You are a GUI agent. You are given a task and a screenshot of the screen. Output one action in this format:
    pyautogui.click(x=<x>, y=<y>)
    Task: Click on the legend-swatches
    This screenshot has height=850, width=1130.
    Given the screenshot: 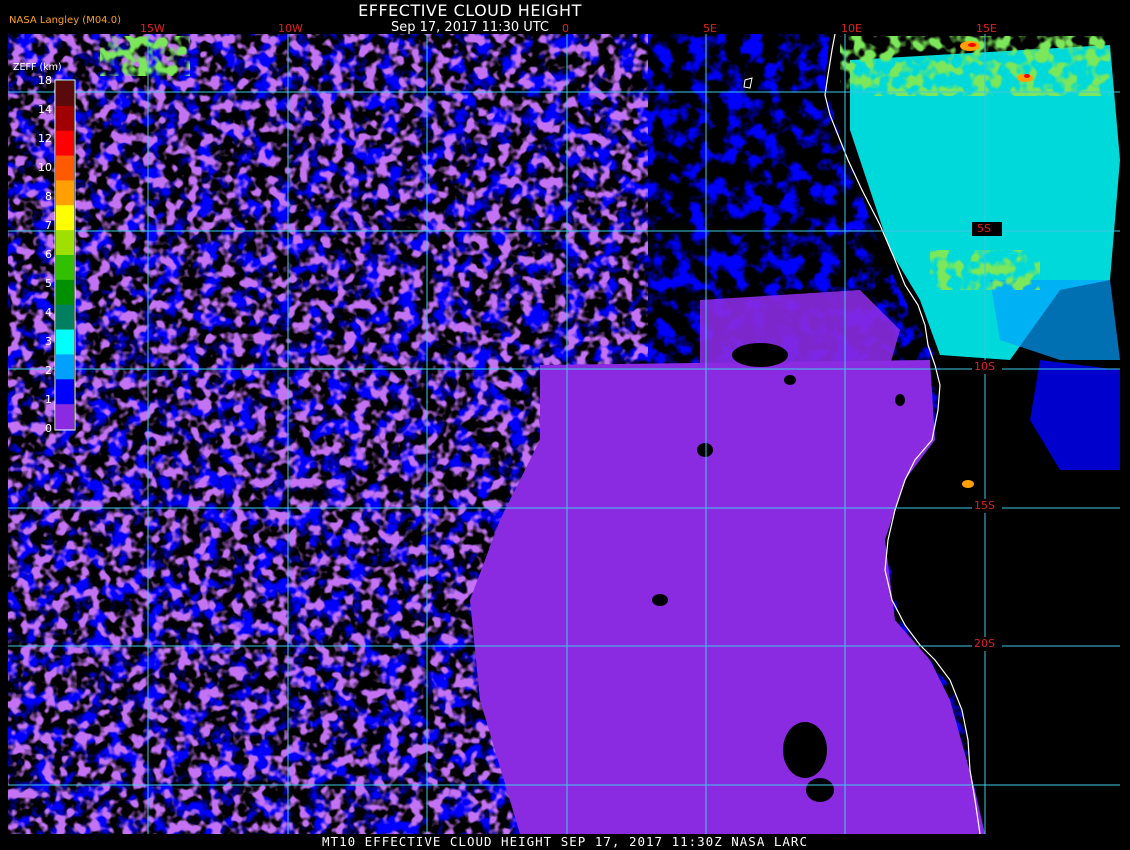 What is the action you would take?
    pyautogui.click(x=65, y=255)
    